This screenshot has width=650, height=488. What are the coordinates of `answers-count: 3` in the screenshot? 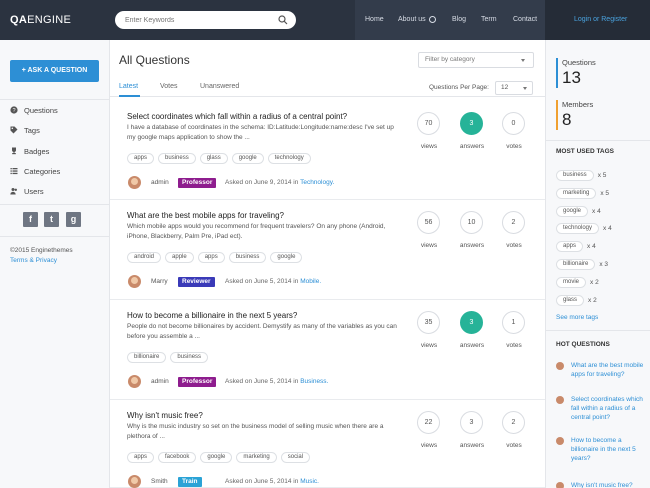 It's located at (471, 123).